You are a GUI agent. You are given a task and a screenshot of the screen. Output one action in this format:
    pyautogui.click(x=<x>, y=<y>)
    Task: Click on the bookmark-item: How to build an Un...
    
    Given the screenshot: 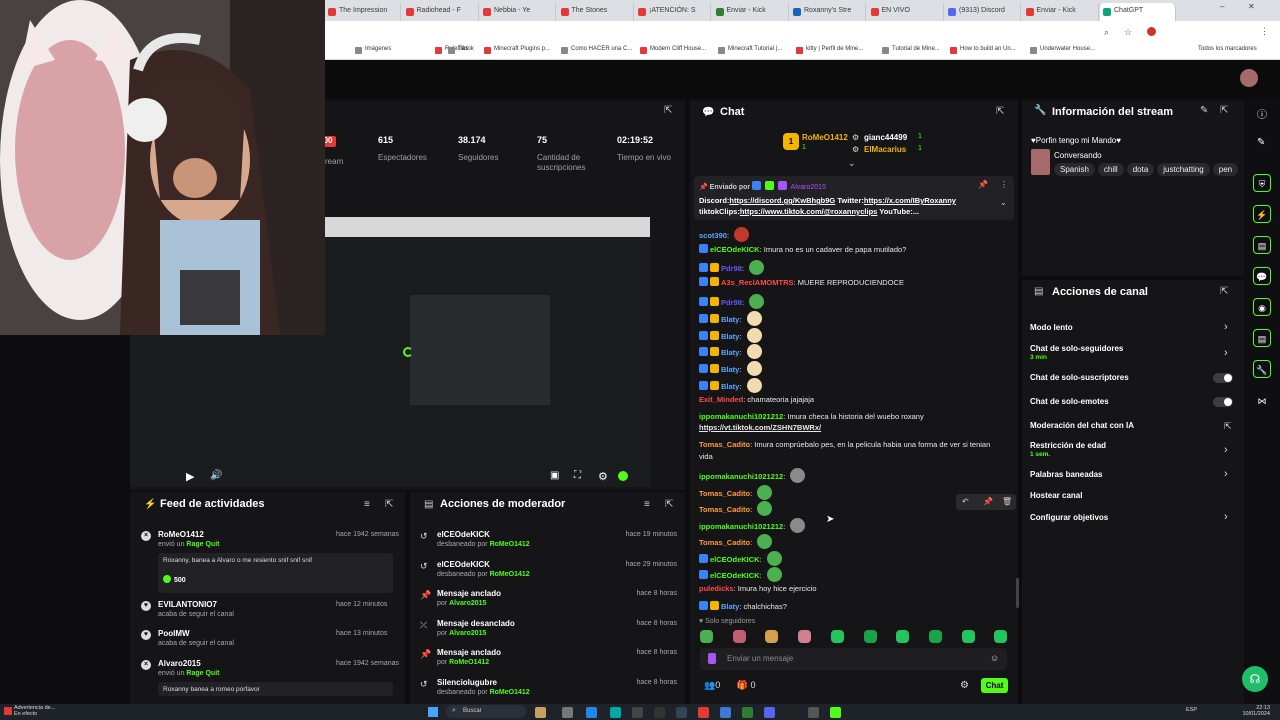 What is the action you would take?
    pyautogui.click(x=983, y=50)
    